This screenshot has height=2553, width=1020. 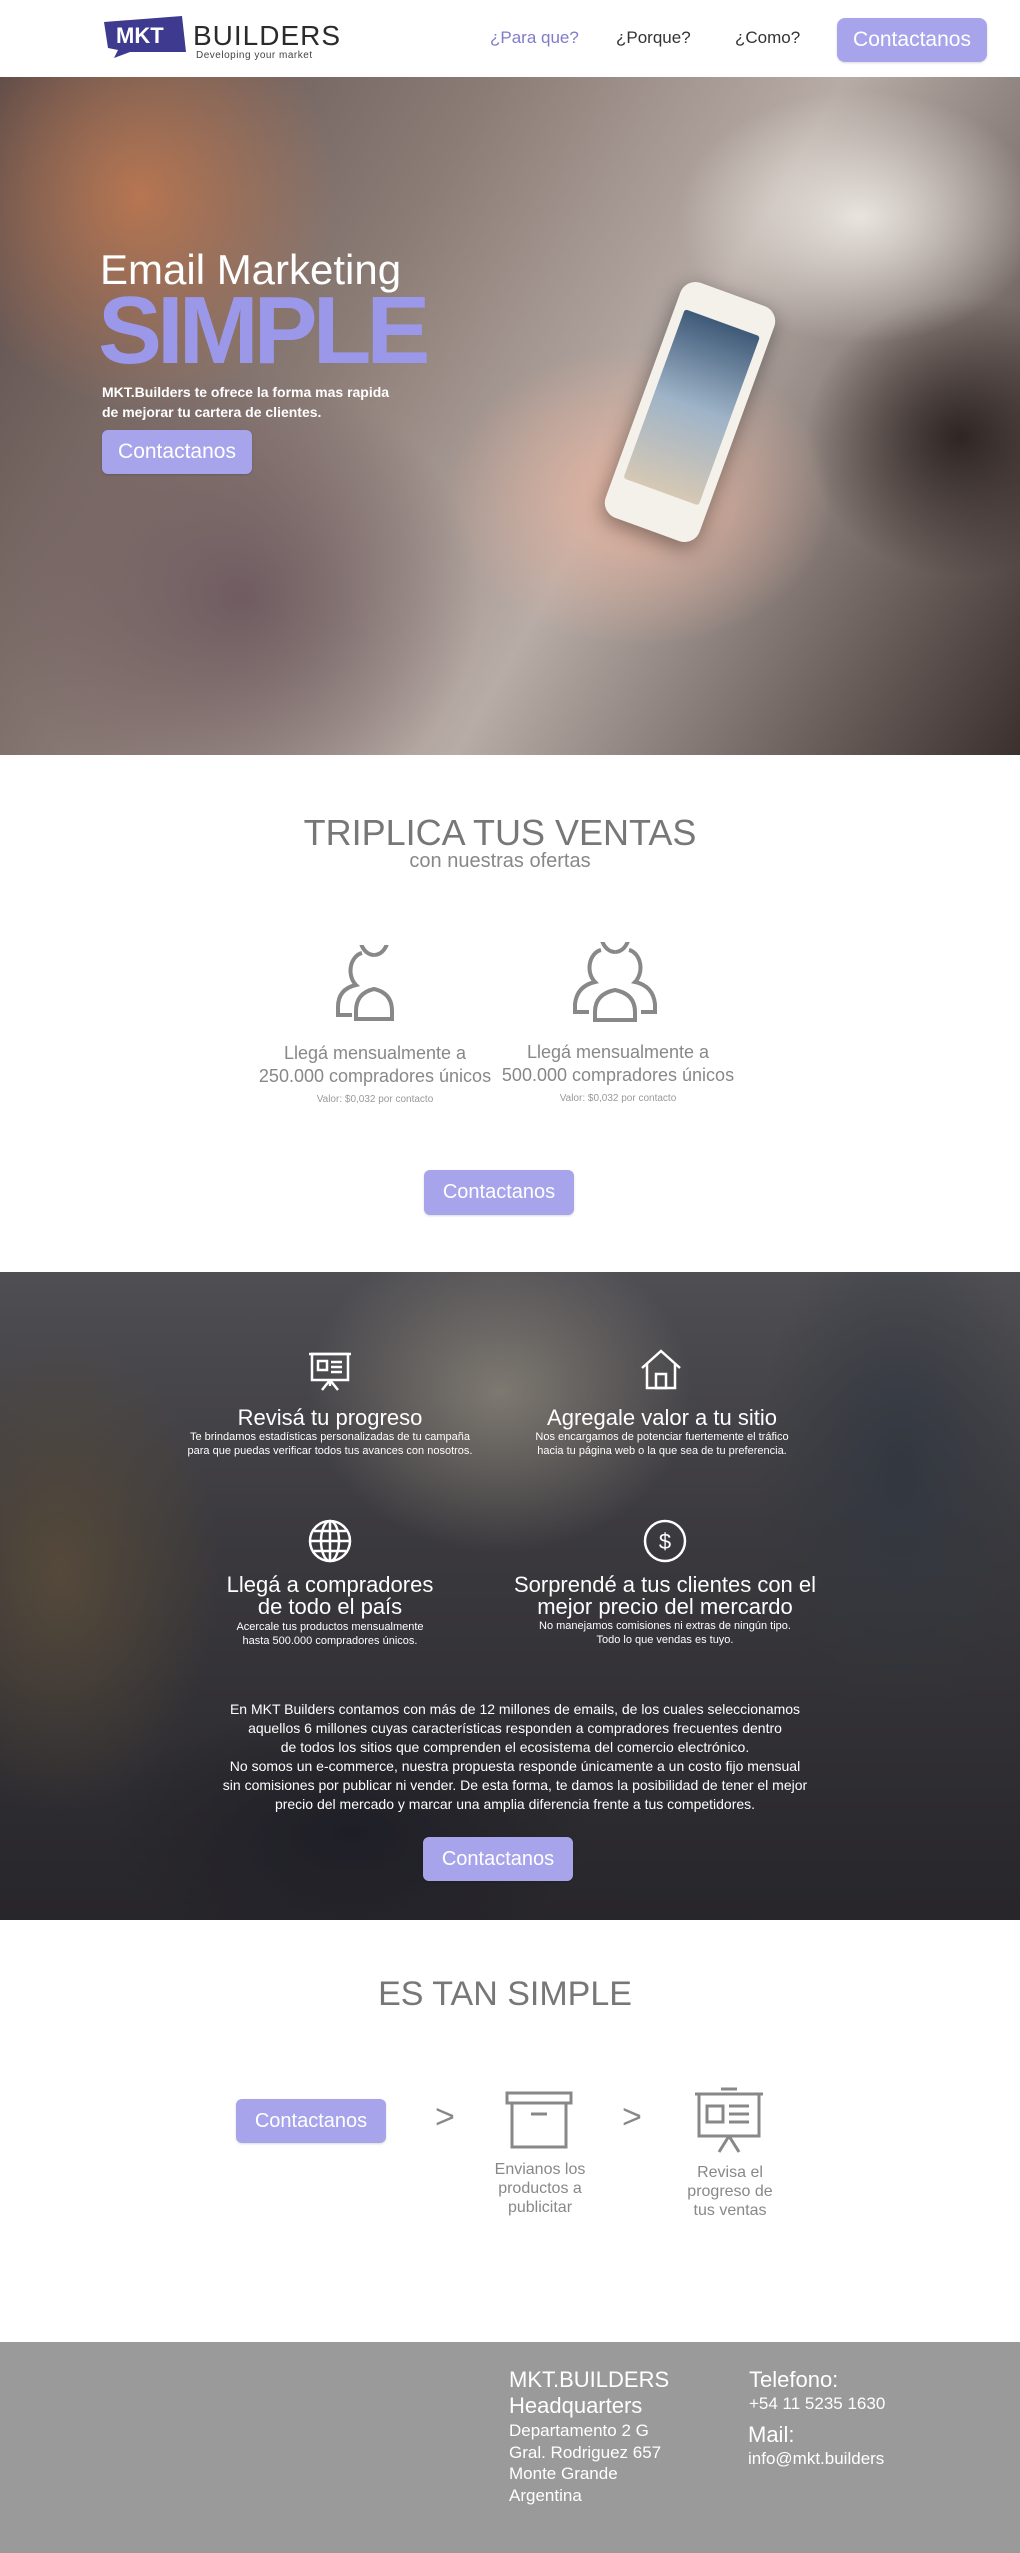 I want to click on step-send-products-text: Envianos los productos a publicitar, so click(x=540, y=2188).